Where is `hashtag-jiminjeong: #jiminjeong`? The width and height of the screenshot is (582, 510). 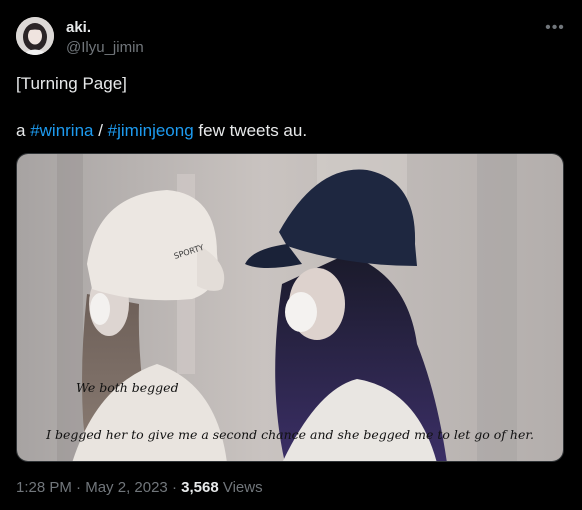 hashtag-jiminjeong: #jiminjeong is located at coordinates (151, 130).